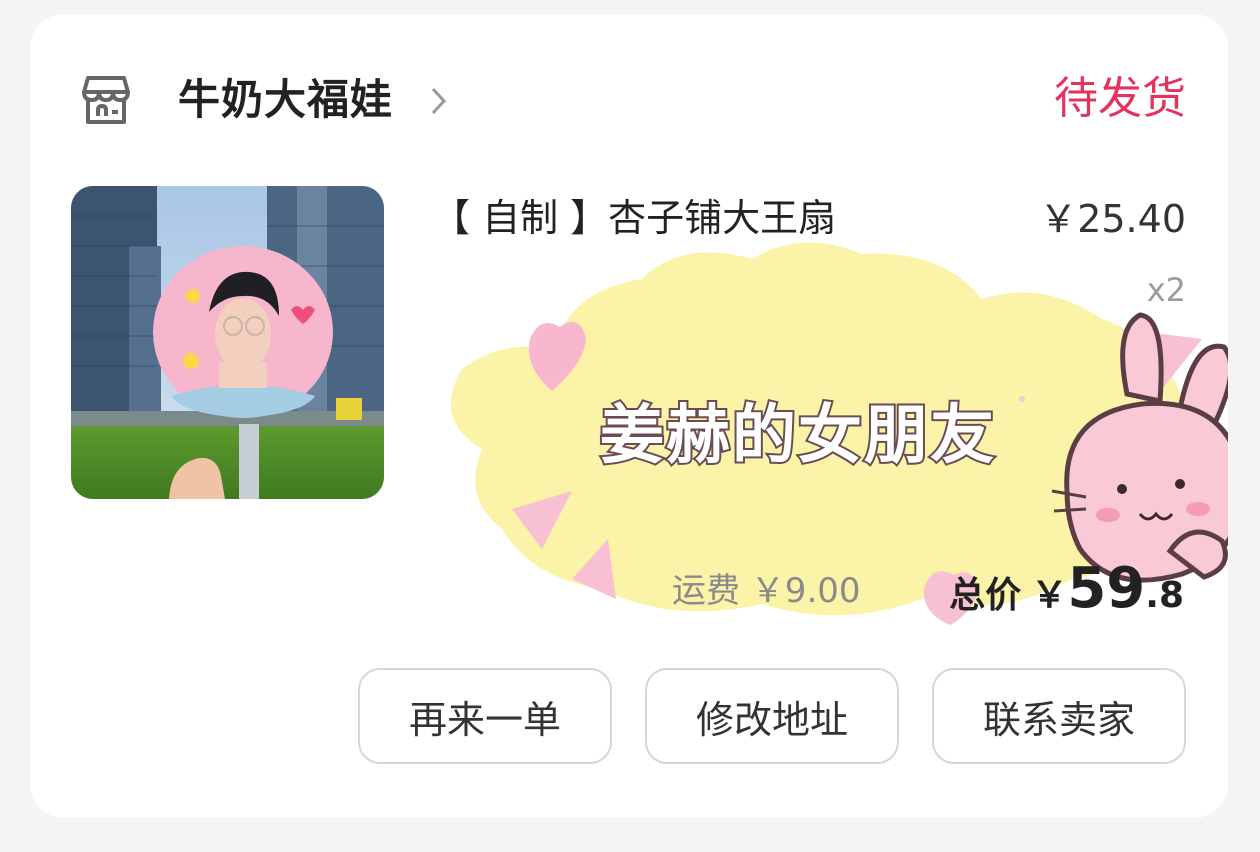 The width and height of the screenshot is (1260, 852). I want to click on total-amount-decimal: .8, so click(1164, 595).